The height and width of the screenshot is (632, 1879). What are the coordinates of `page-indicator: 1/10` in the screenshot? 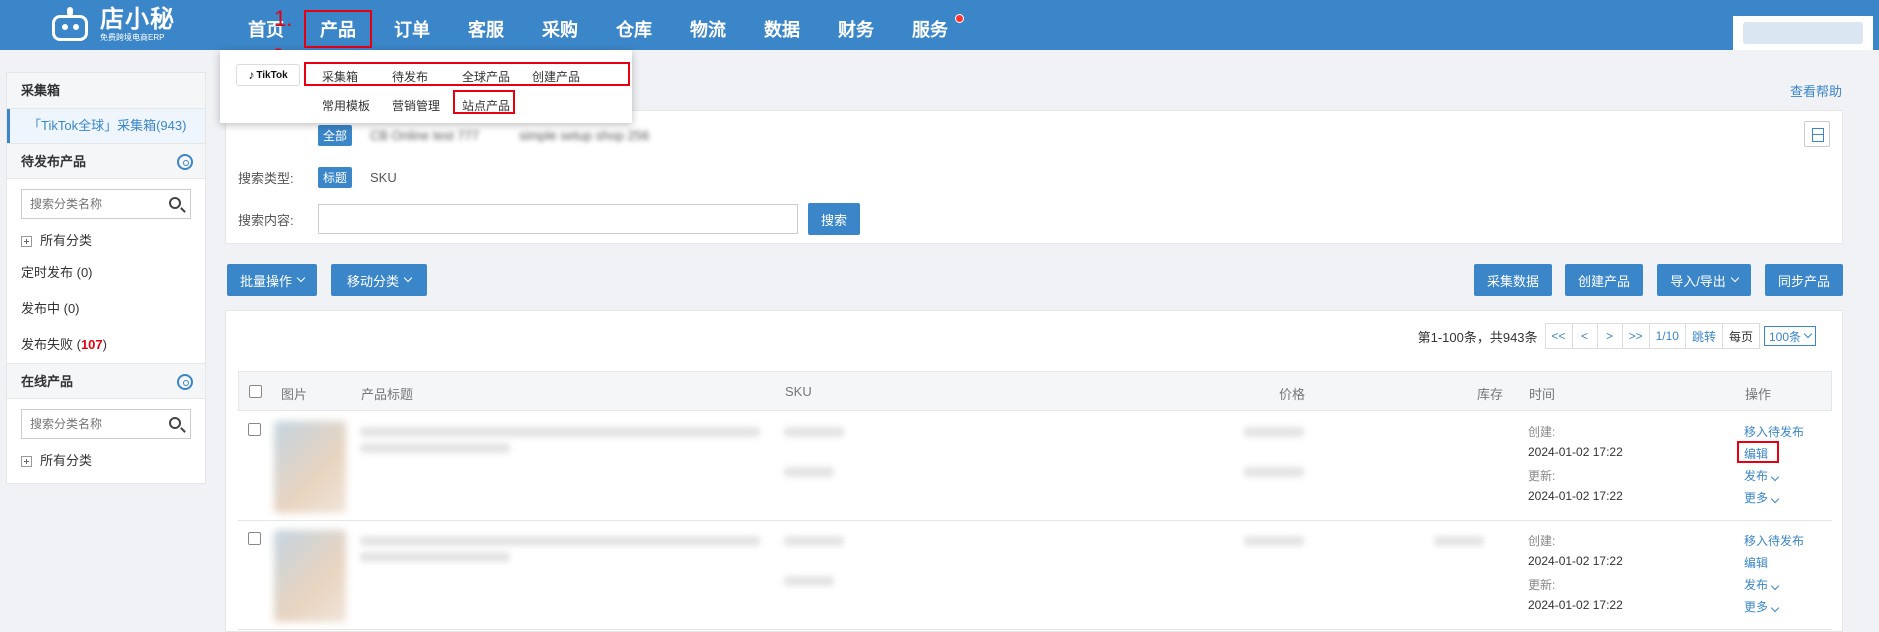 It's located at (1667, 336).